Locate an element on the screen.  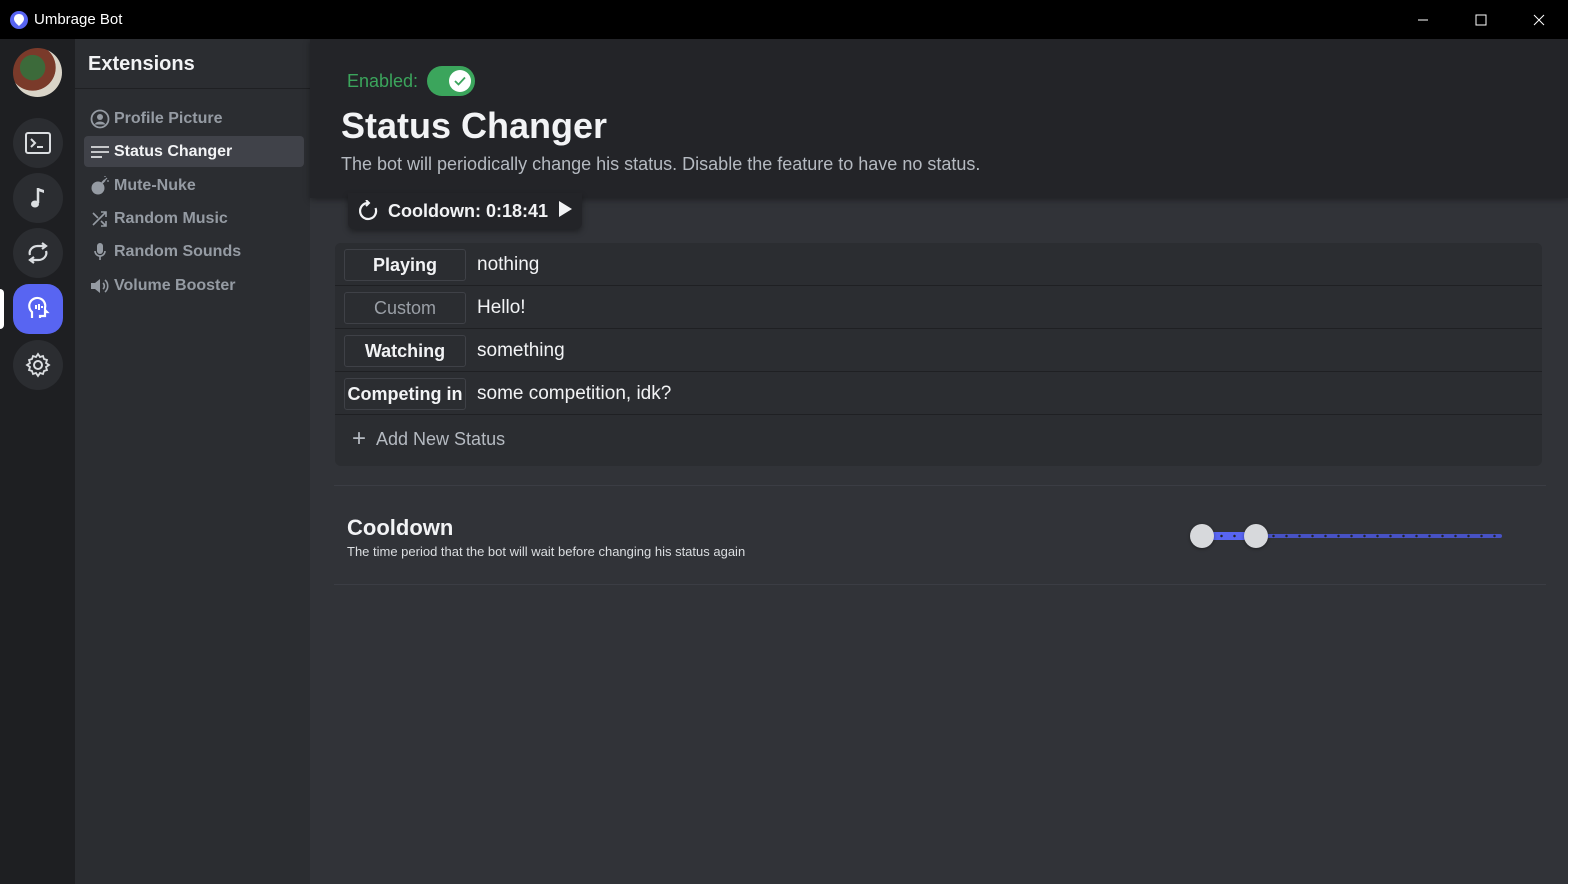
status-text-input: nothing is located at coordinates (508, 264).